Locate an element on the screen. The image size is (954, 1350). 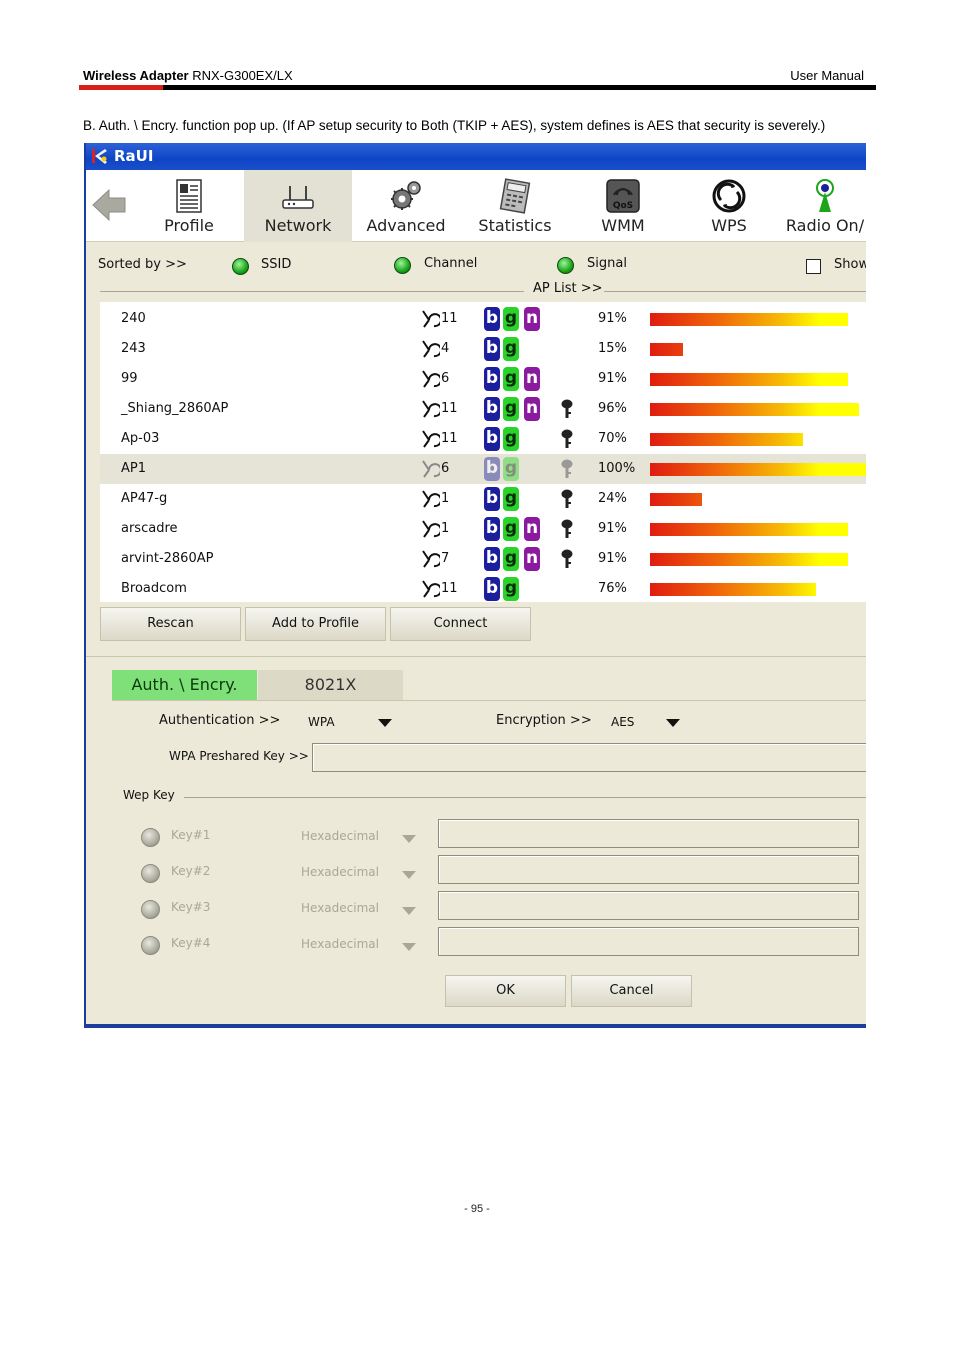
encryption-select: AES is located at coordinates (648, 723).